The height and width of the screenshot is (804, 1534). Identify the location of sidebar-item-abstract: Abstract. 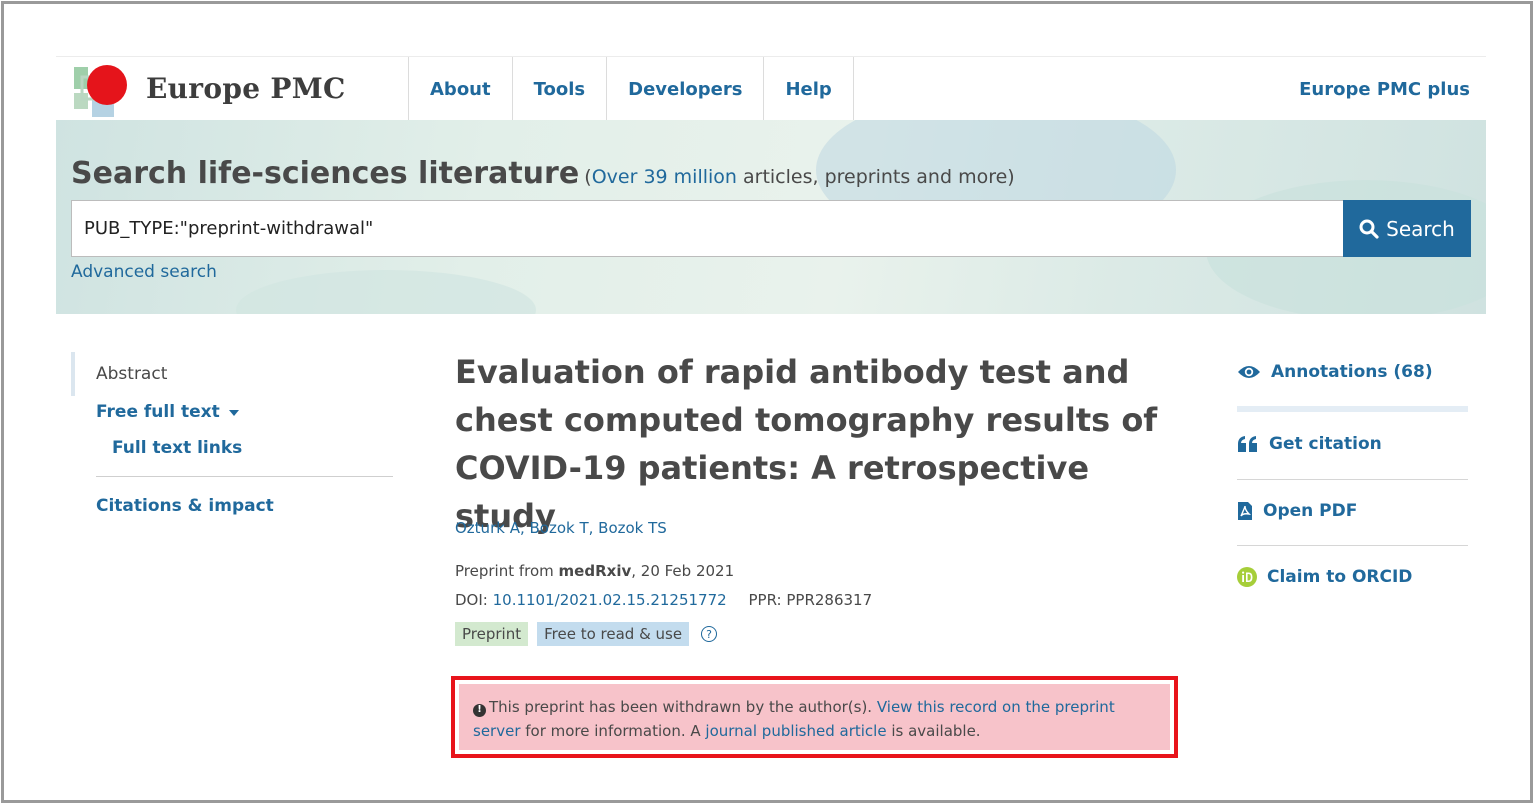
(232, 374).